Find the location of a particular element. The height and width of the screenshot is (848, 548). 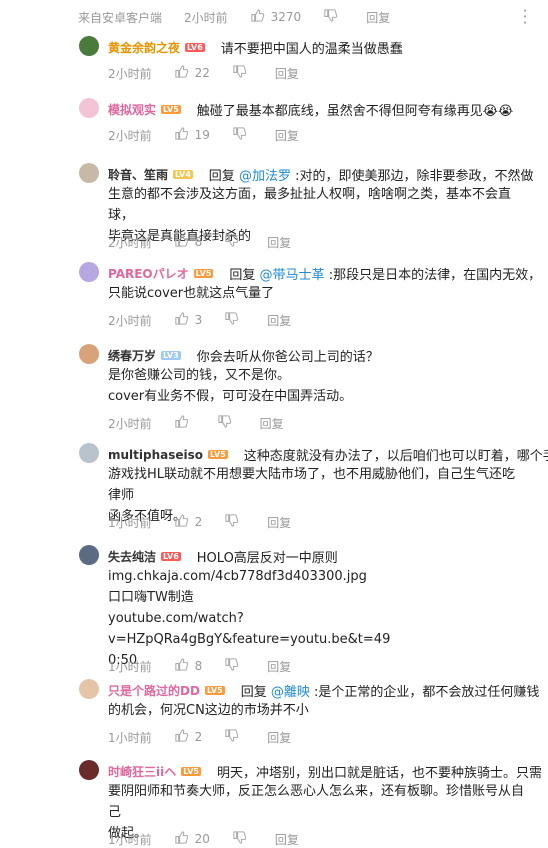

comment-text: 的机会，何况CN这边的市场并不小 is located at coordinates (317, 710).